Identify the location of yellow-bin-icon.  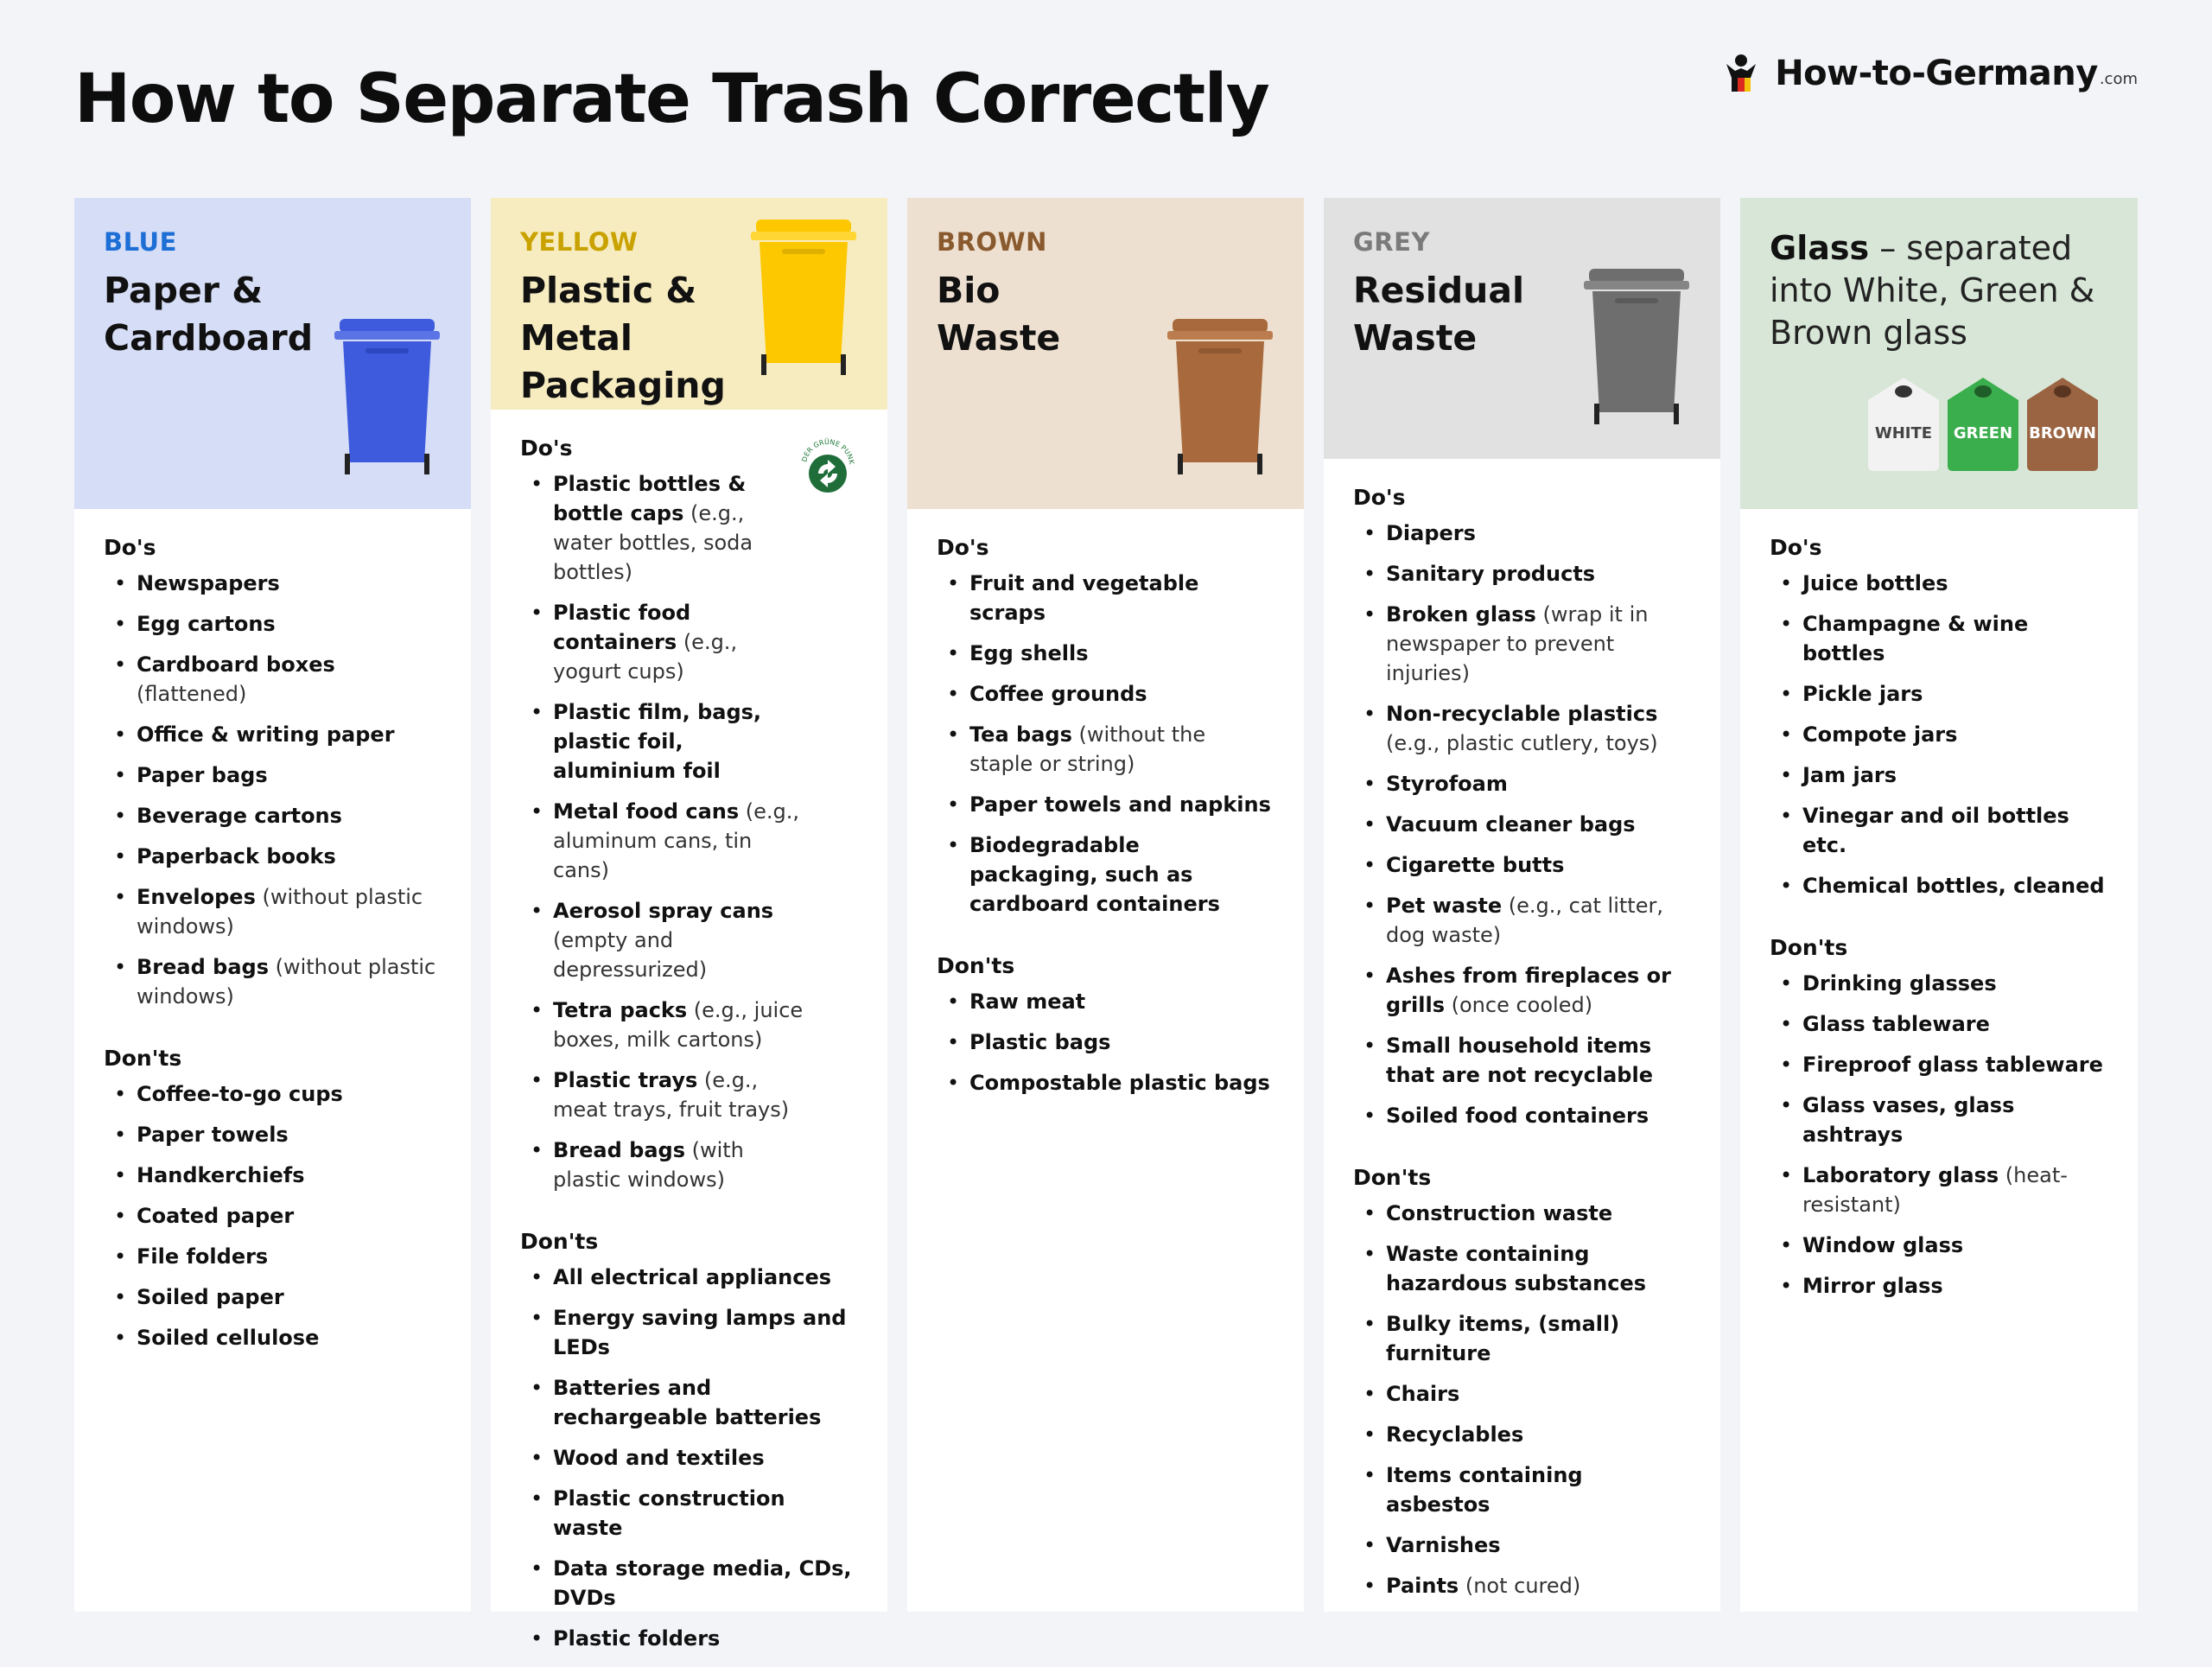
(803, 297).